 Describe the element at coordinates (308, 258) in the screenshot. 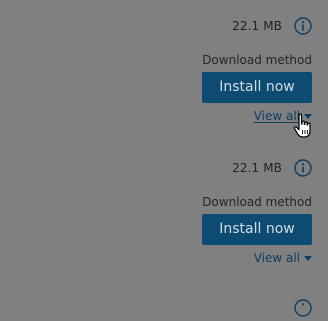

I see `caret-down-icon` at that location.